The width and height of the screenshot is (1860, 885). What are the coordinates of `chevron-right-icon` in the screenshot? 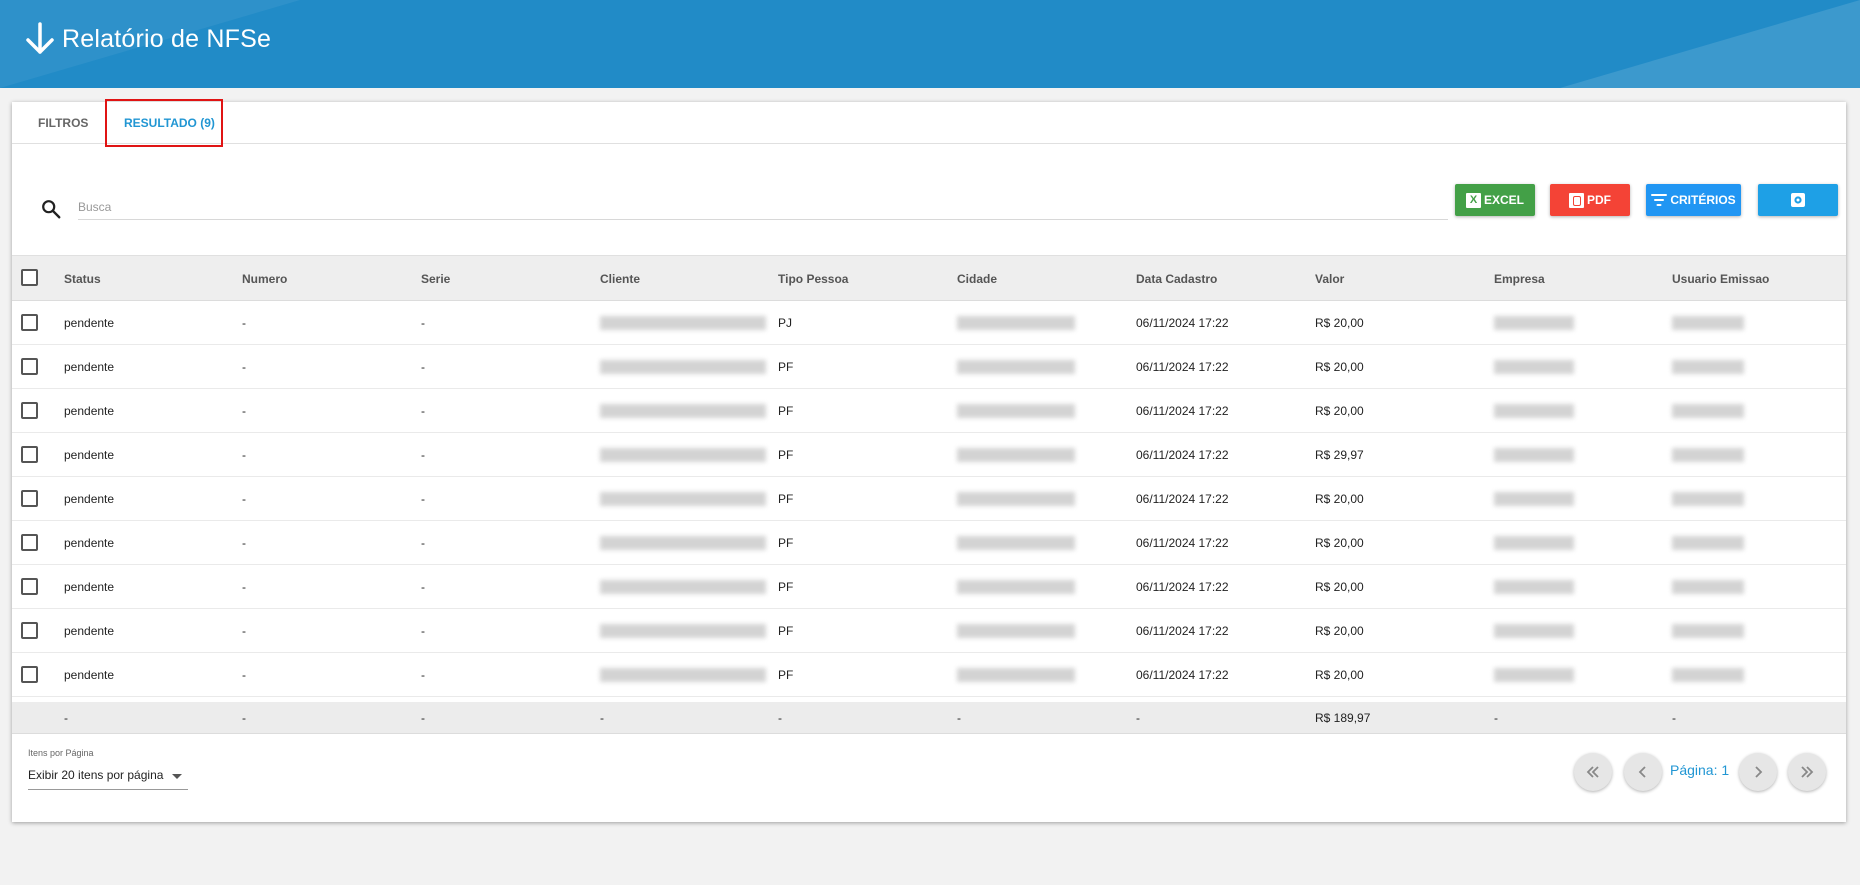 It's located at (1759, 772).